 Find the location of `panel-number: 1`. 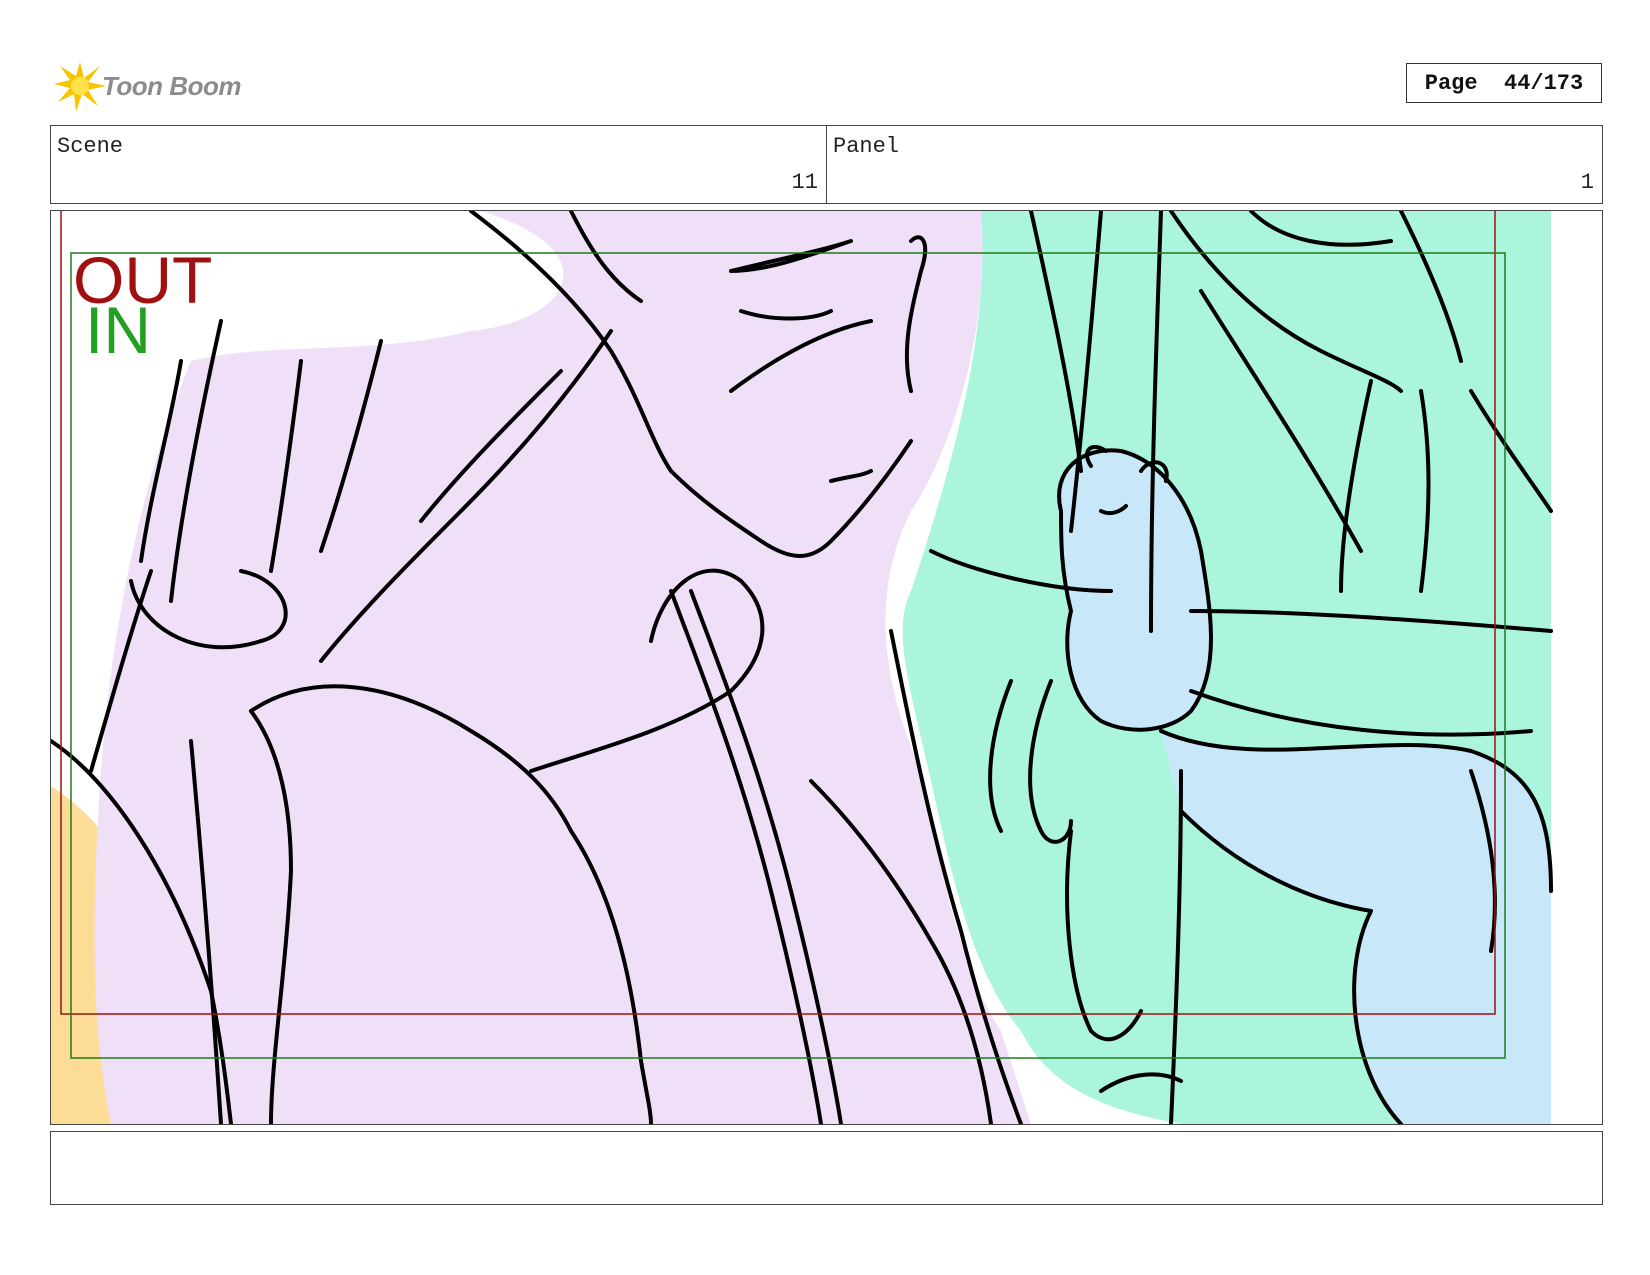

panel-number: 1 is located at coordinates (1587, 182).